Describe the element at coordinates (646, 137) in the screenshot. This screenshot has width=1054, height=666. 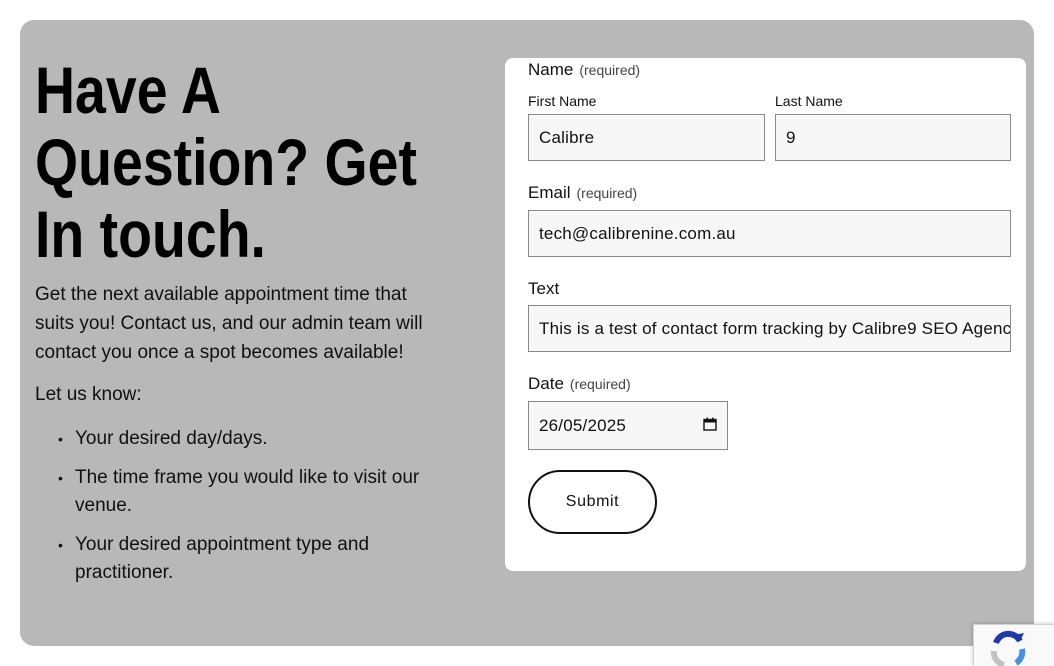
I see `first-name-input: Calibre` at that location.